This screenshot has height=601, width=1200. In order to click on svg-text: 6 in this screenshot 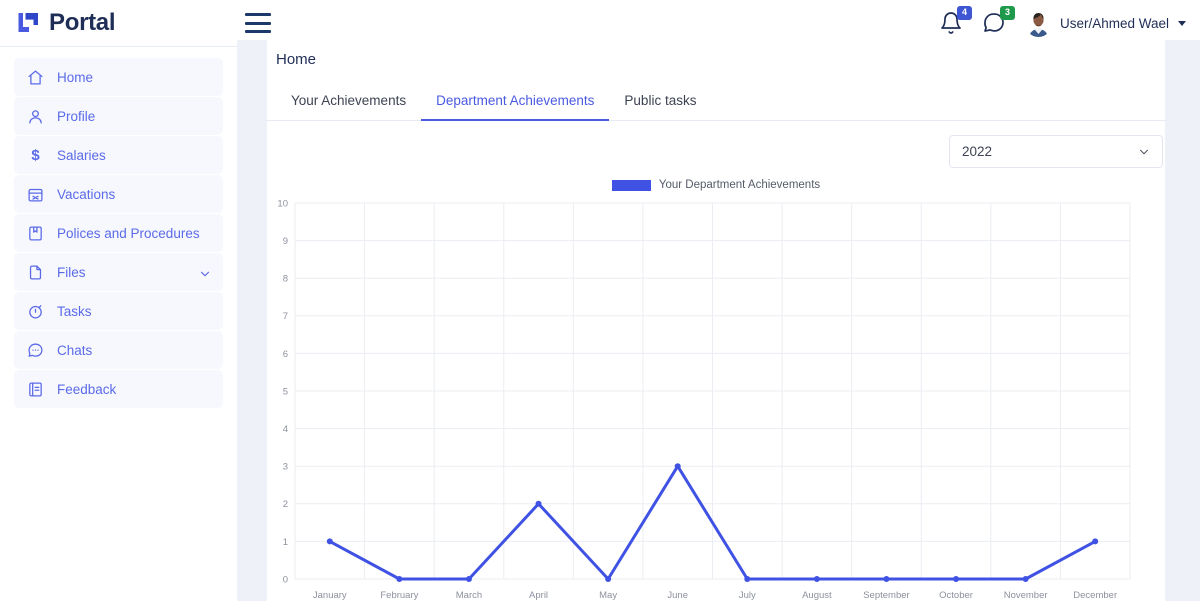, I will do `click(285, 354)`.